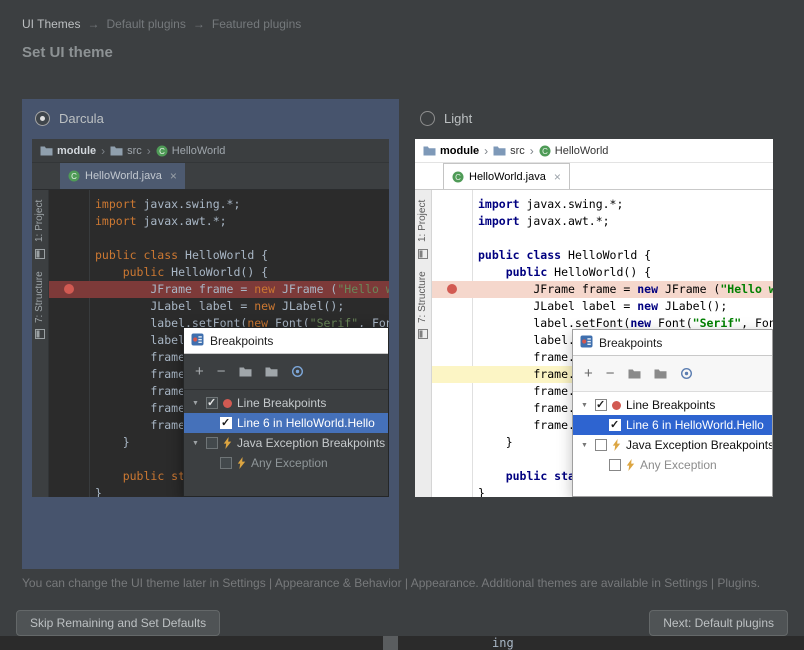 The image size is (804, 650). What do you see at coordinates (40, 343) in the screenshot?
I see `tool-window-stripe: 1: Project 7: Structure` at bounding box center [40, 343].